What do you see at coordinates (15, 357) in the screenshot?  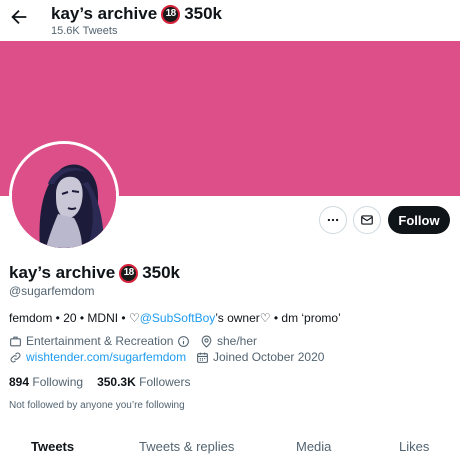 I see `link-icon` at bounding box center [15, 357].